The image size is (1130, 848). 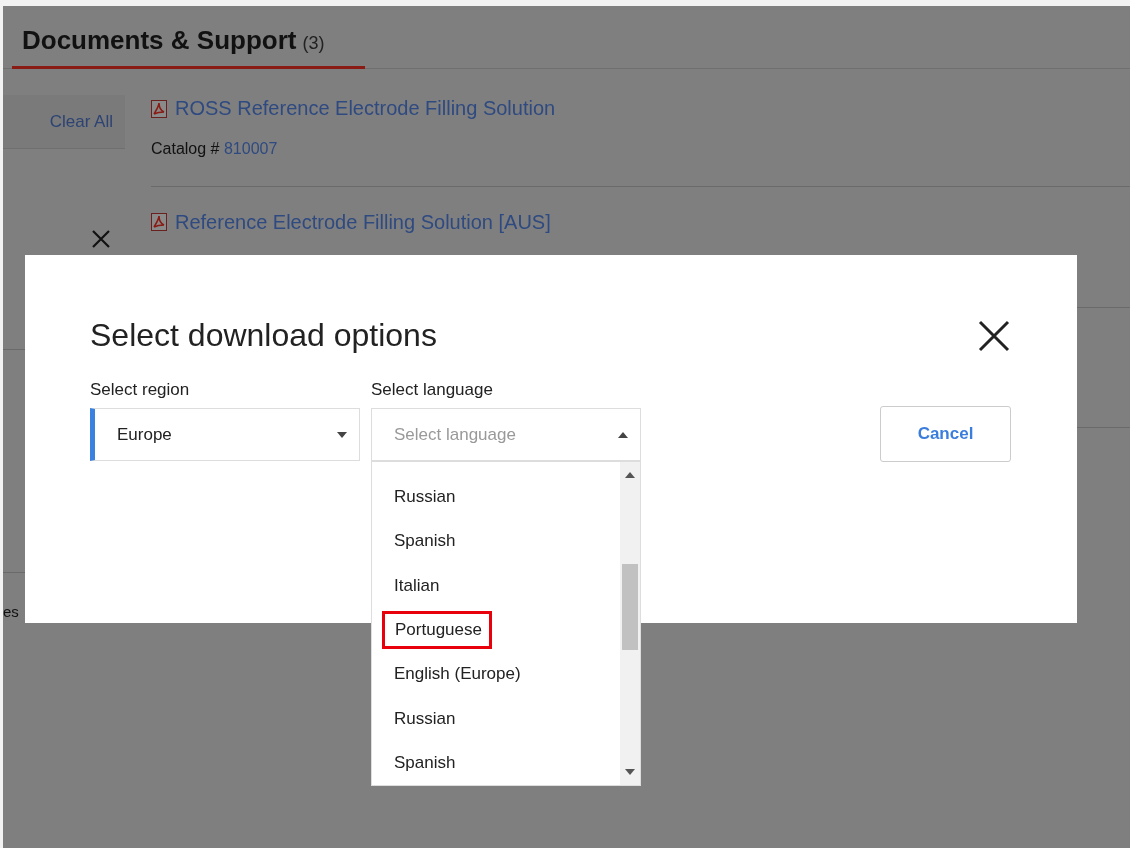 What do you see at coordinates (185, 148) in the screenshot?
I see `catalog-label: Catalog #` at bounding box center [185, 148].